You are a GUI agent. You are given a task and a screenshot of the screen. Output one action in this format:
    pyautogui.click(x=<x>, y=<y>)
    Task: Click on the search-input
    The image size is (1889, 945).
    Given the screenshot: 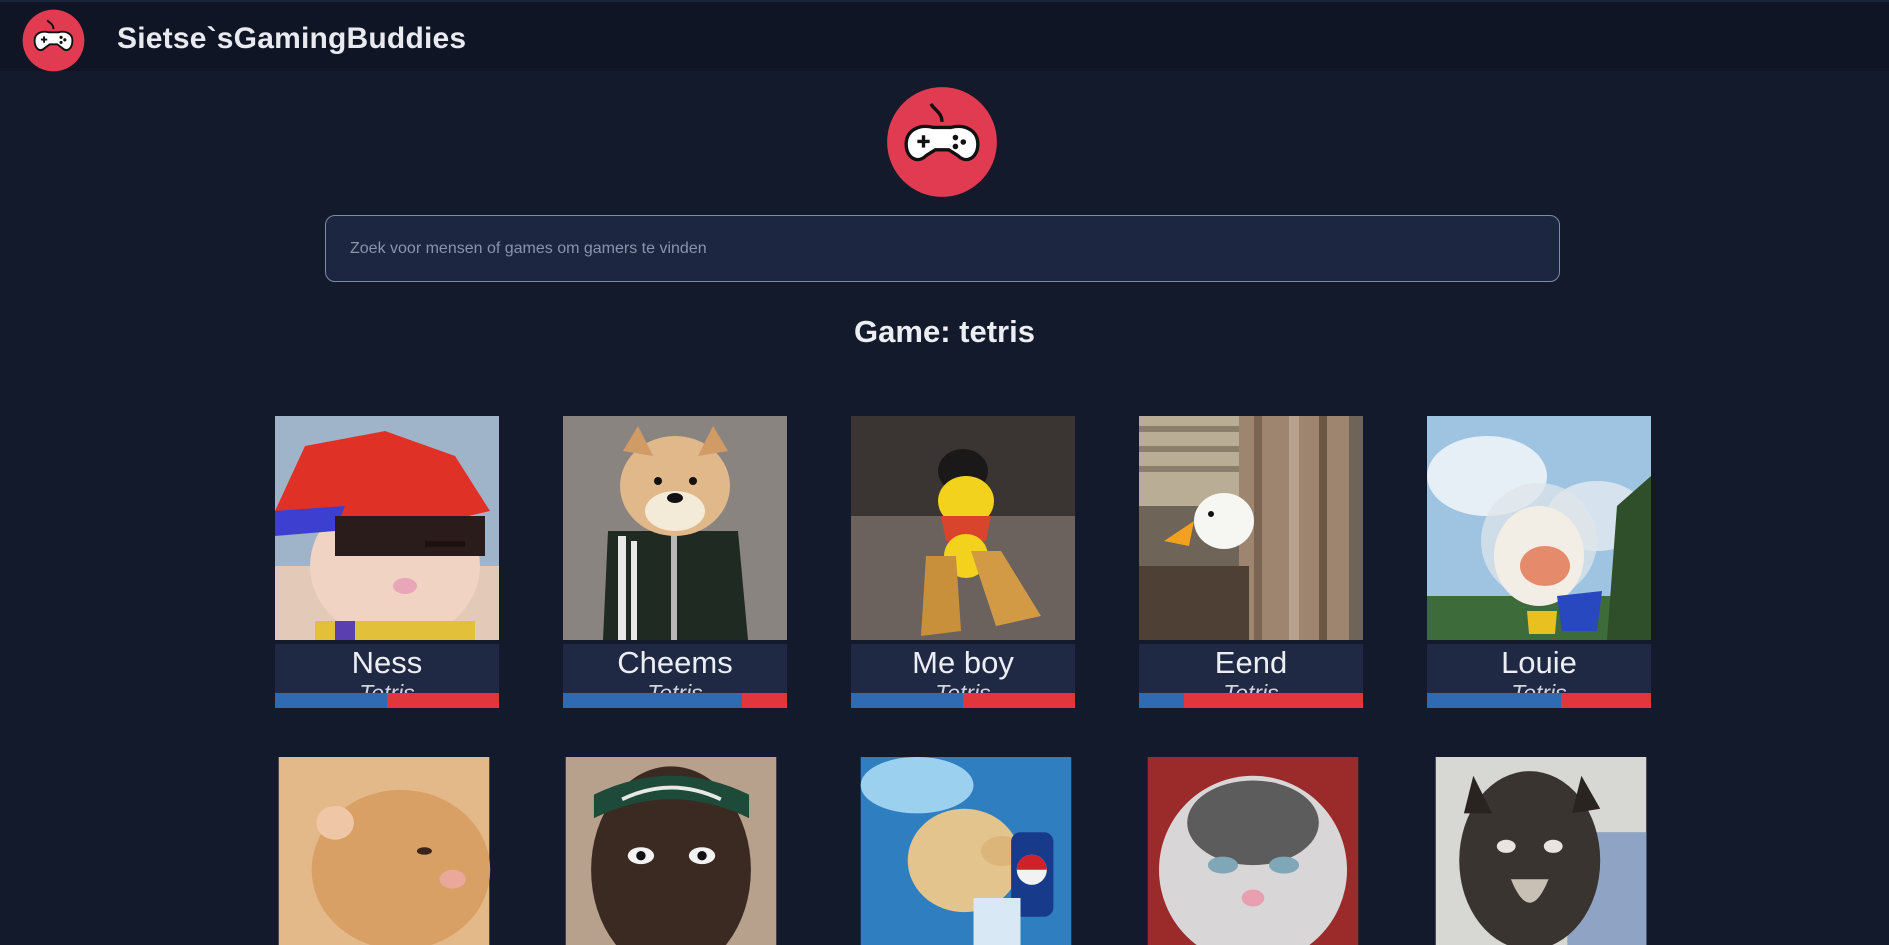 What is the action you would take?
    pyautogui.click(x=942, y=248)
    